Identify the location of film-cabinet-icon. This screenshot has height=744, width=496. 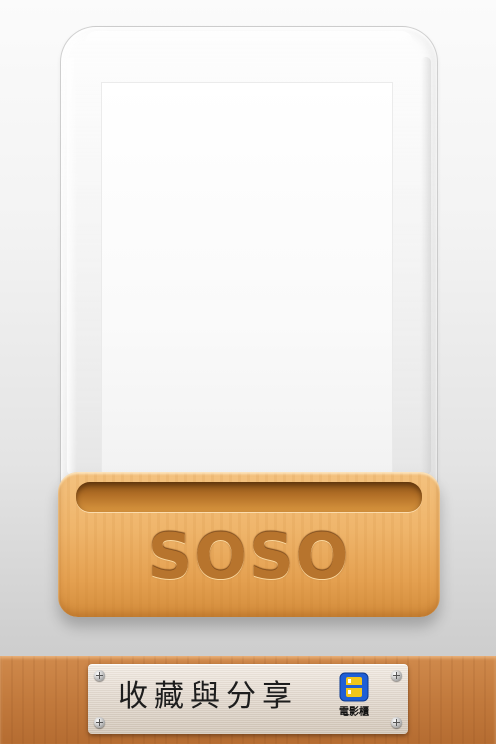
(354, 687).